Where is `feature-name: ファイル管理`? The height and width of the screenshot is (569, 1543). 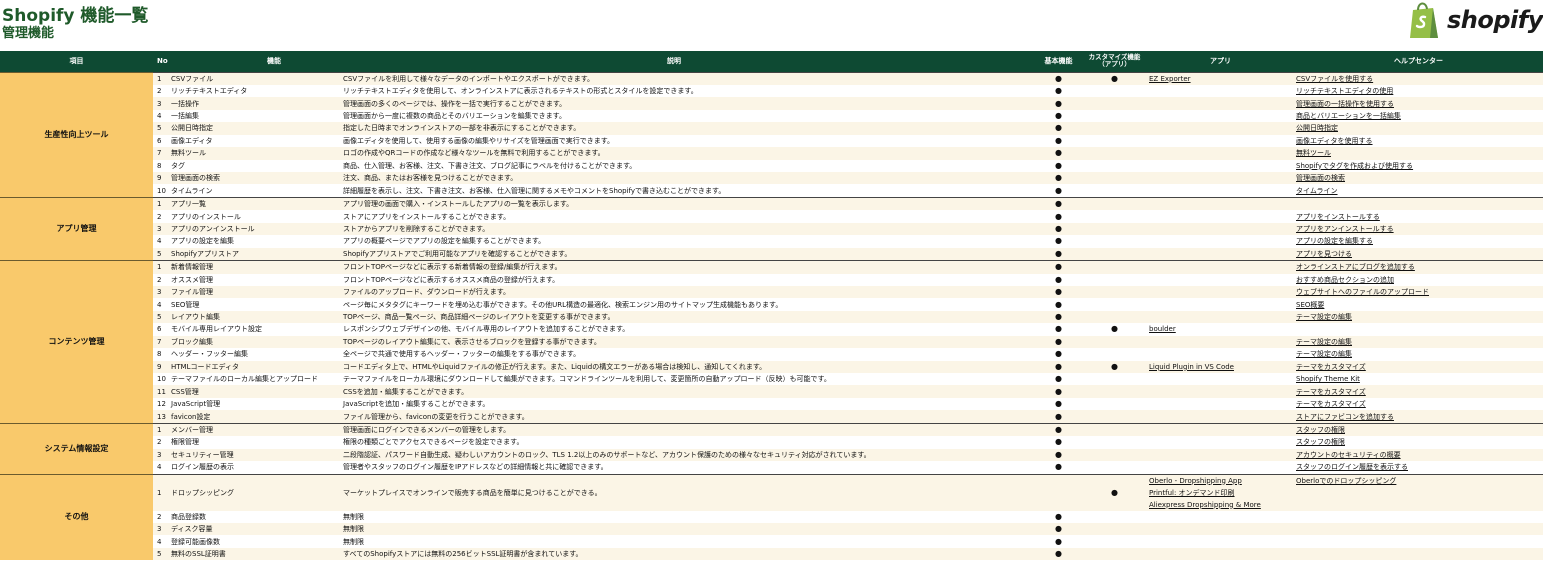 feature-name: ファイル管理 is located at coordinates (255, 292).